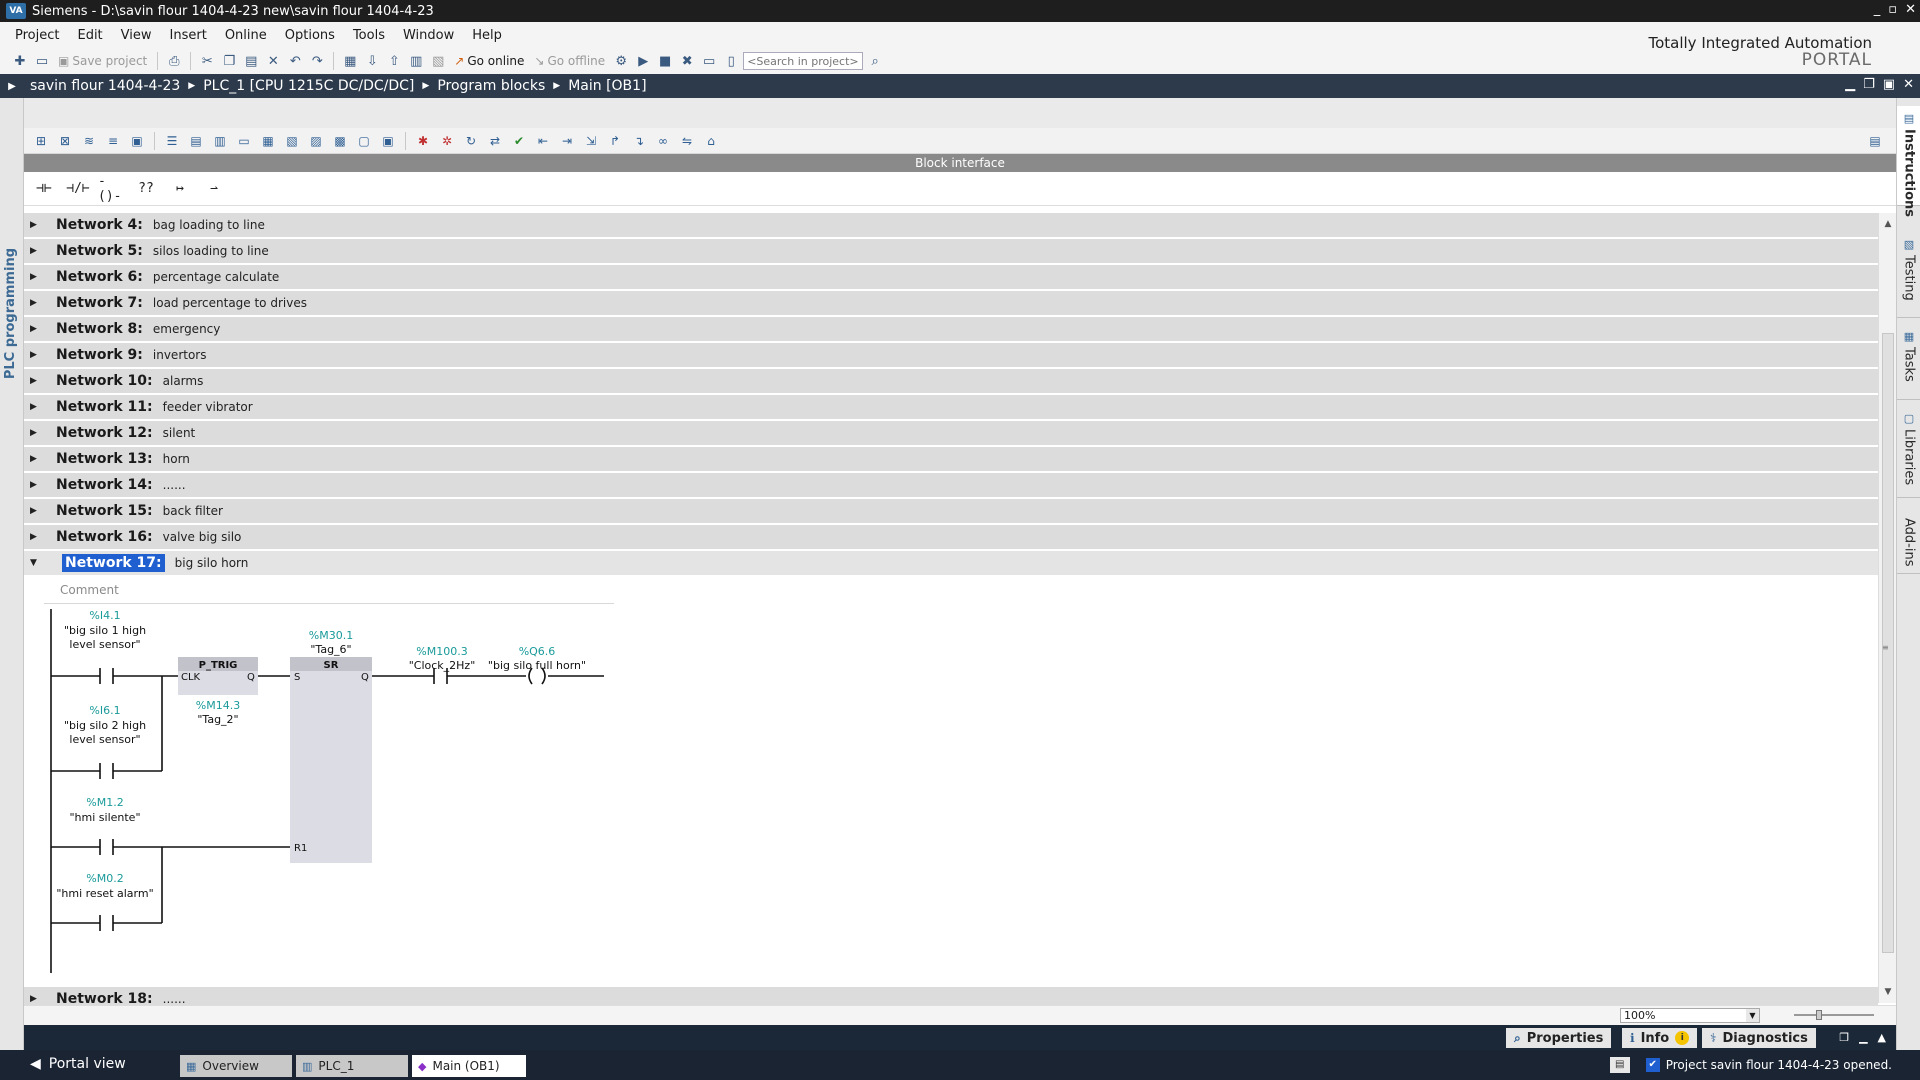 This screenshot has height=1080, width=1920. Describe the element at coordinates (196, 141) in the screenshot. I see `delete-network-icon: ▤` at that location.